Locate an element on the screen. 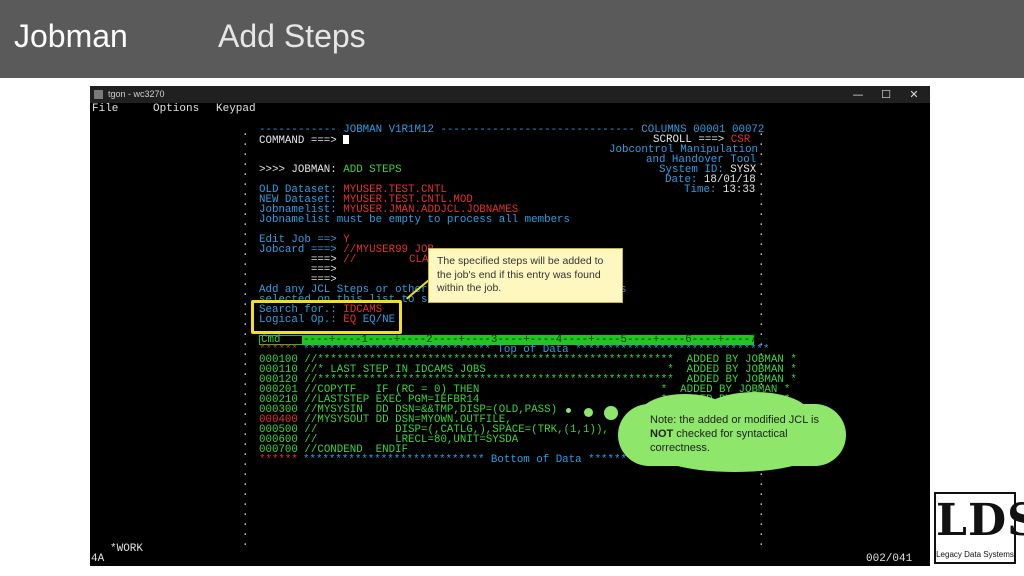 The image size is (1024, 576). logo-tagline: Legacy Data Systems is located at coordinates (975, 554).